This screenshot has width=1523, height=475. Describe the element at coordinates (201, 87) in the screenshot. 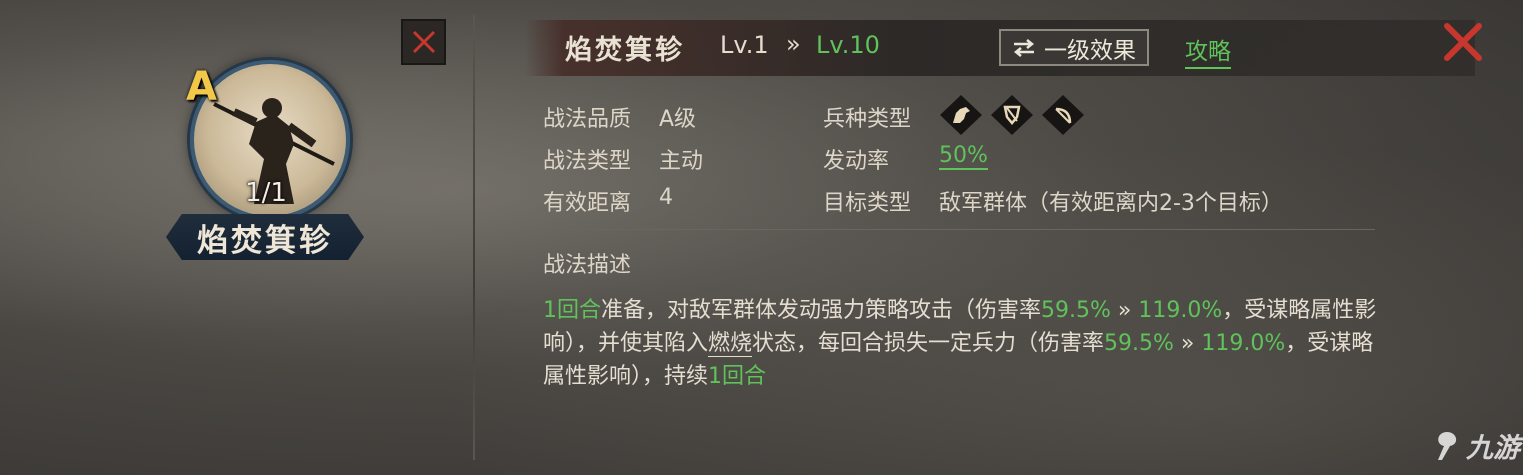

I see `grade-badge: A` at that location.